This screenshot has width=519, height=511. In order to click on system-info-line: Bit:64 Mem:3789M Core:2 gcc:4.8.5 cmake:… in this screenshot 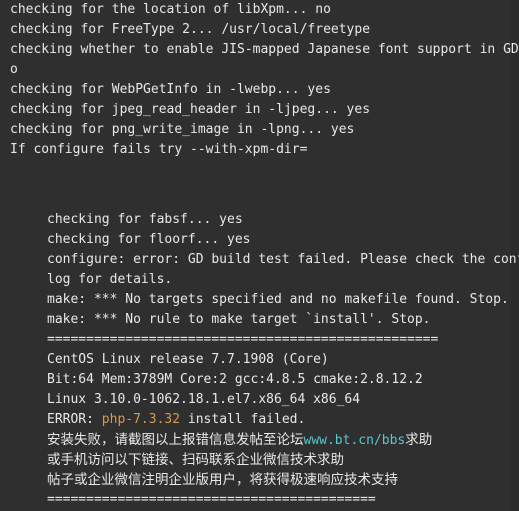, I will do `click(235, 379)`.